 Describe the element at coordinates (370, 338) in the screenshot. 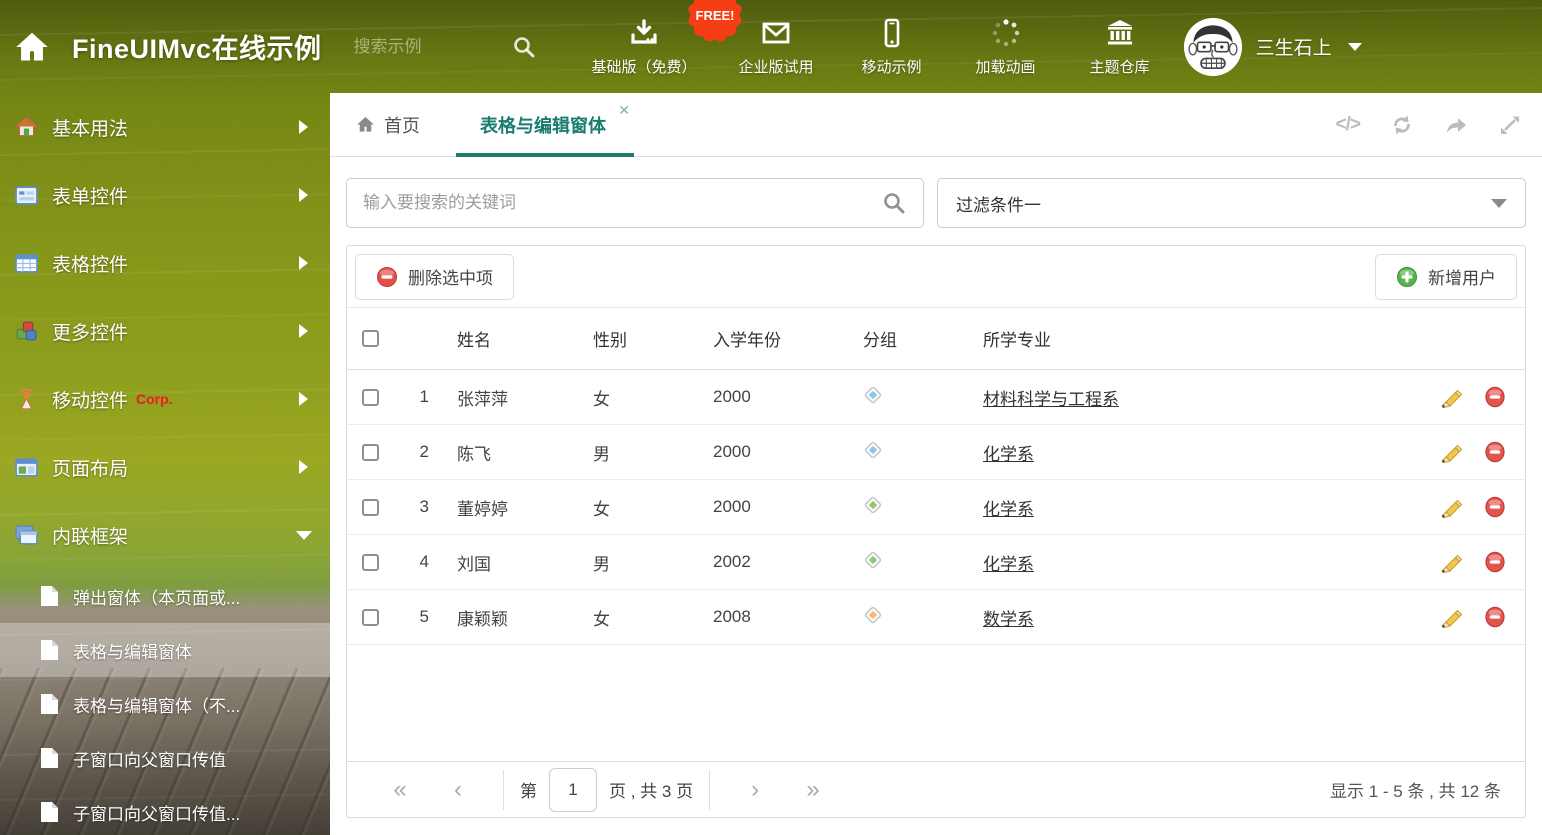

I see `select-all-checkbox` at that location.